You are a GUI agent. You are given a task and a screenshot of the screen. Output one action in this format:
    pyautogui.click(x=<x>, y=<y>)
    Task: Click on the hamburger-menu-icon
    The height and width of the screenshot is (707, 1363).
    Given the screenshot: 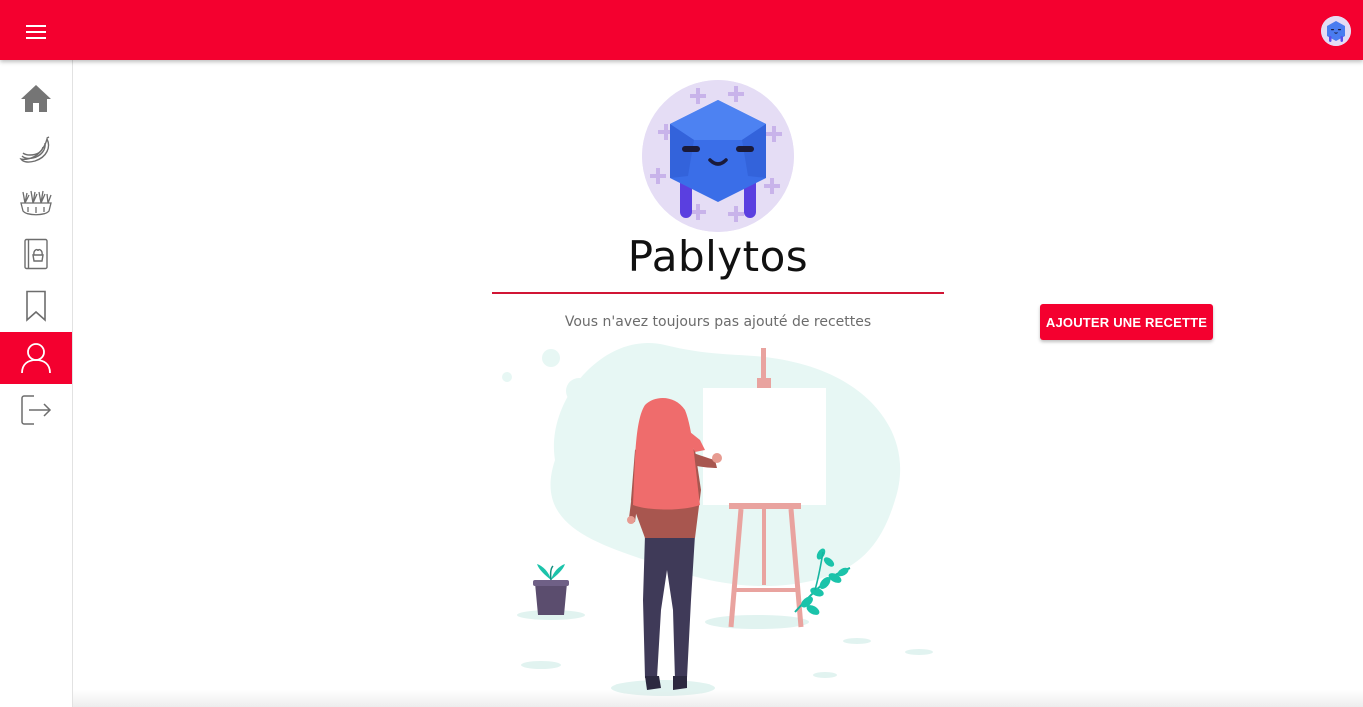 What is the action you would take?
    pyautogui.click(x=36, y=32)
    